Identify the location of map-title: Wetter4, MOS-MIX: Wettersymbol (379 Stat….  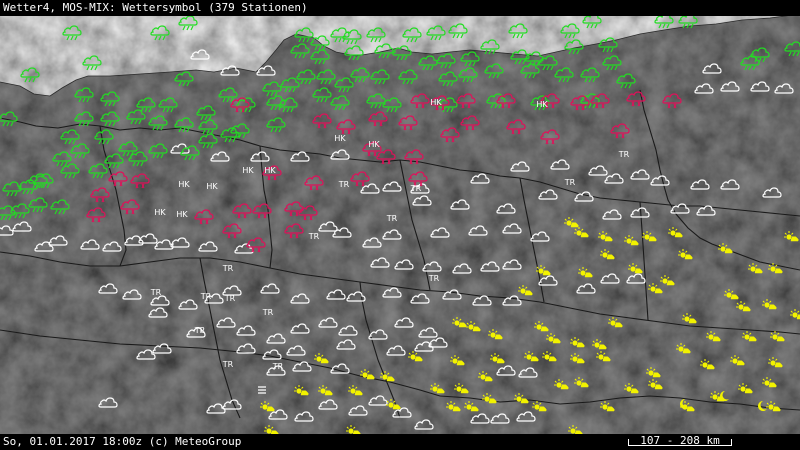
(155, 7).